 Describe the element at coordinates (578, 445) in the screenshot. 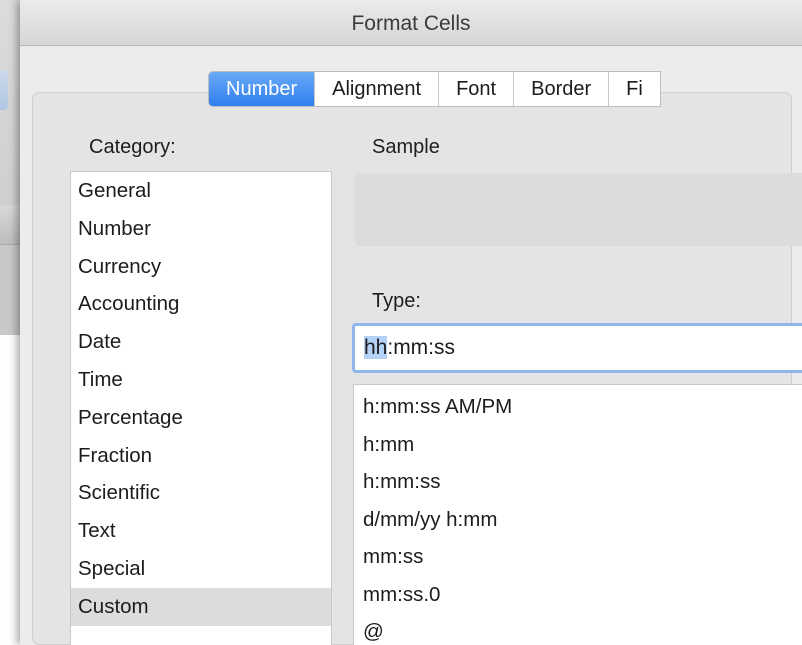

I see `format-item: h:mm` at that location.